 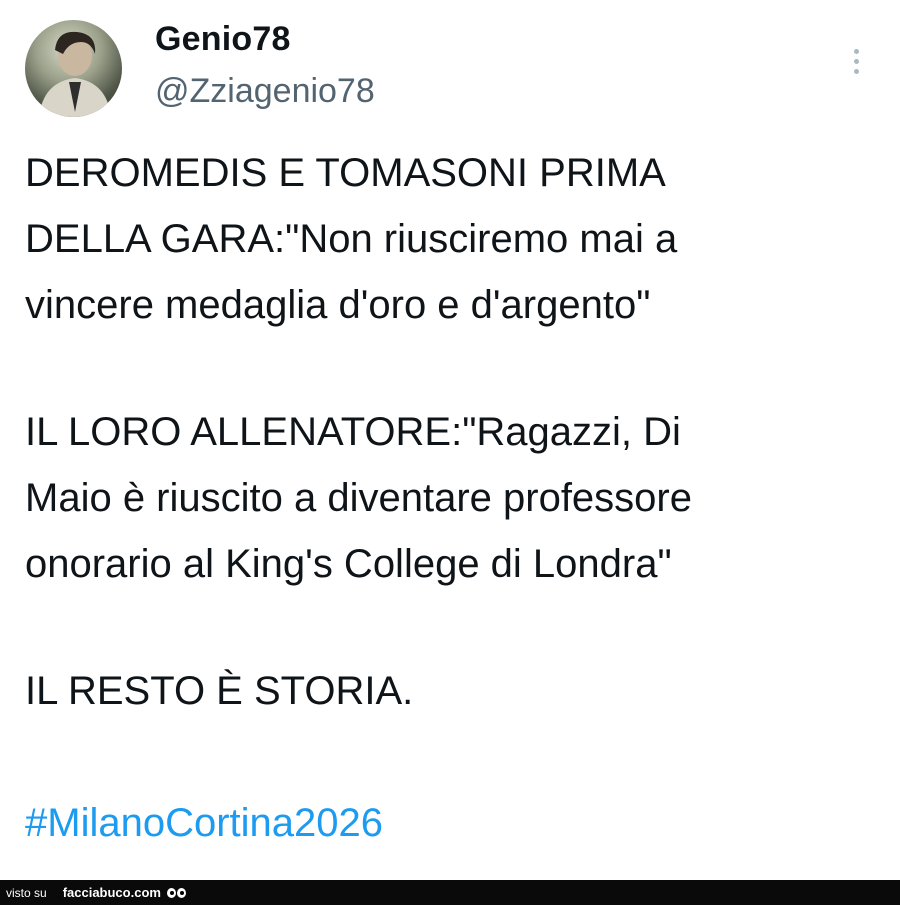 What do you see at coordinates (75, 74) in the screenshot?
I see `avatar-photo` at bounding box center [75, 74].